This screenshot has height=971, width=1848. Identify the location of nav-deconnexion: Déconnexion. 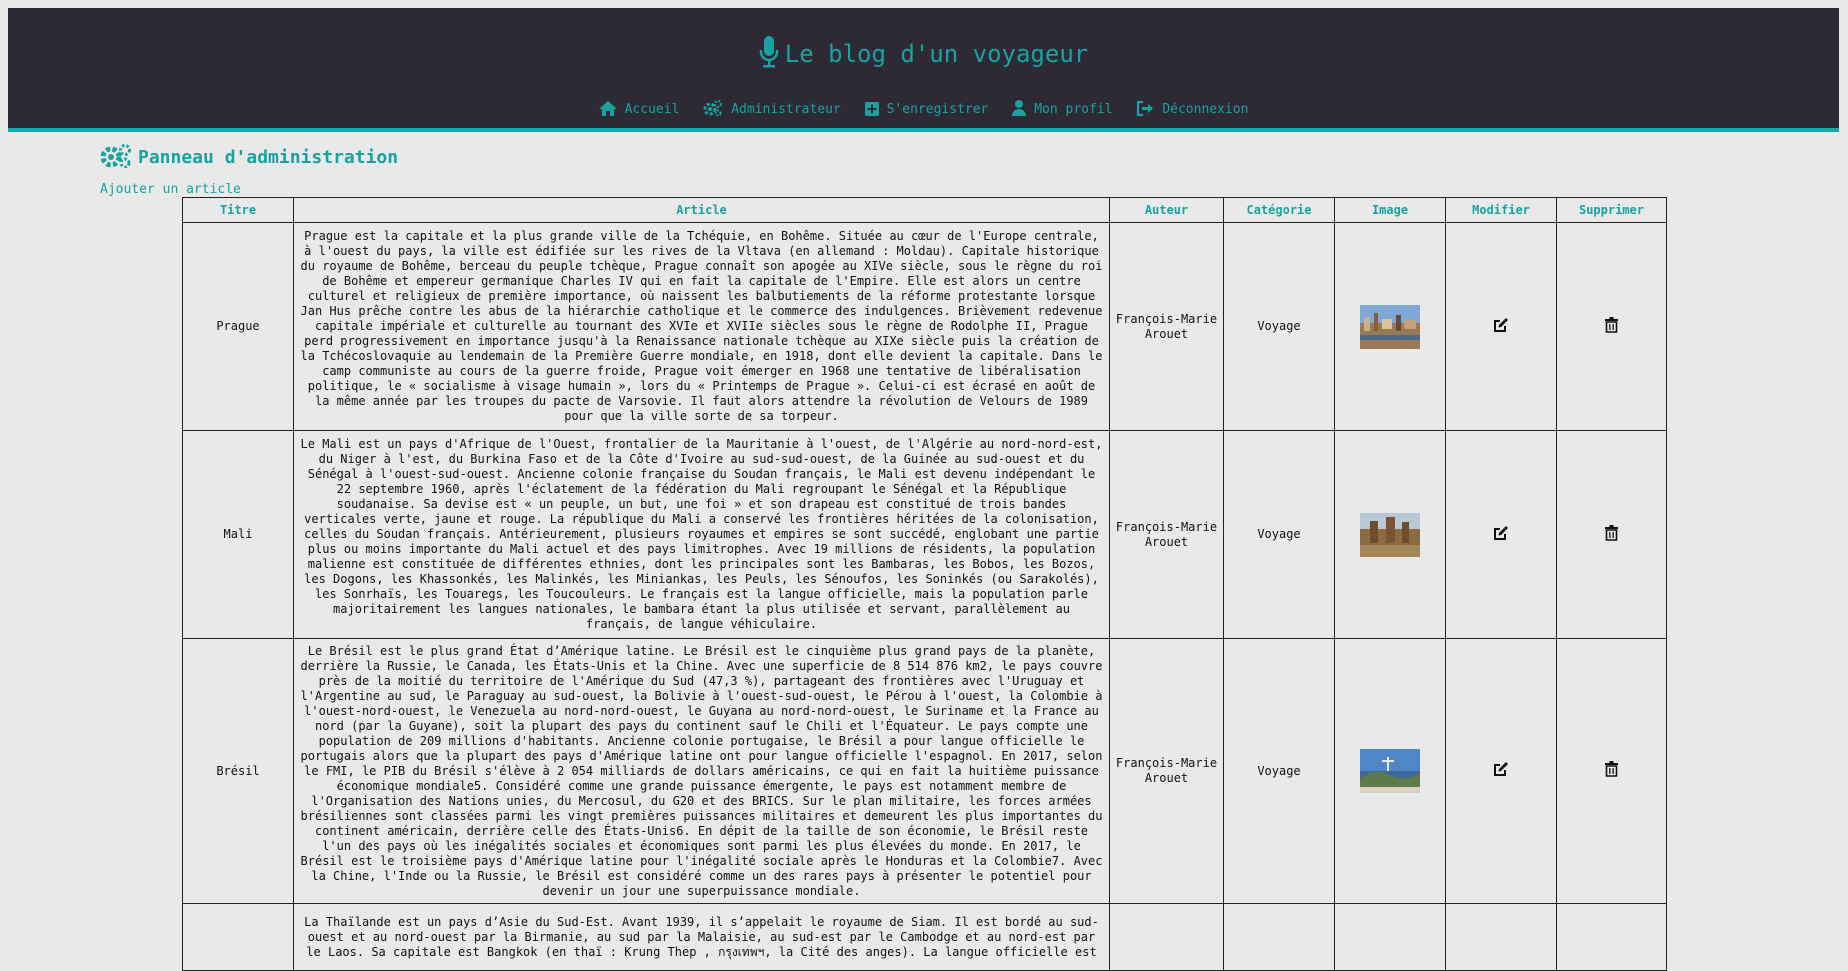
(1192, 108).